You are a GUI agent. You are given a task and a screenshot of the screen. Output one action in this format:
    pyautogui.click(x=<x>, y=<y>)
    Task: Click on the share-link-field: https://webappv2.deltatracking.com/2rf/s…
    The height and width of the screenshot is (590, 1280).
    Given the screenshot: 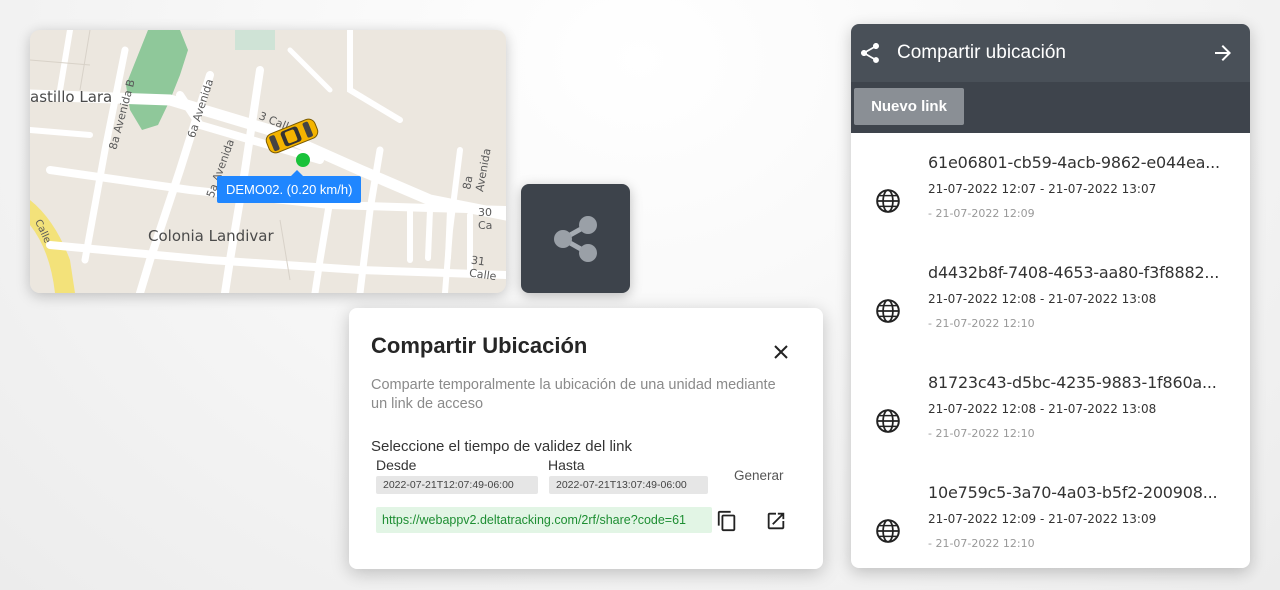 What is the action you would take?
    pyautogui.click(x=544, y=520)
    